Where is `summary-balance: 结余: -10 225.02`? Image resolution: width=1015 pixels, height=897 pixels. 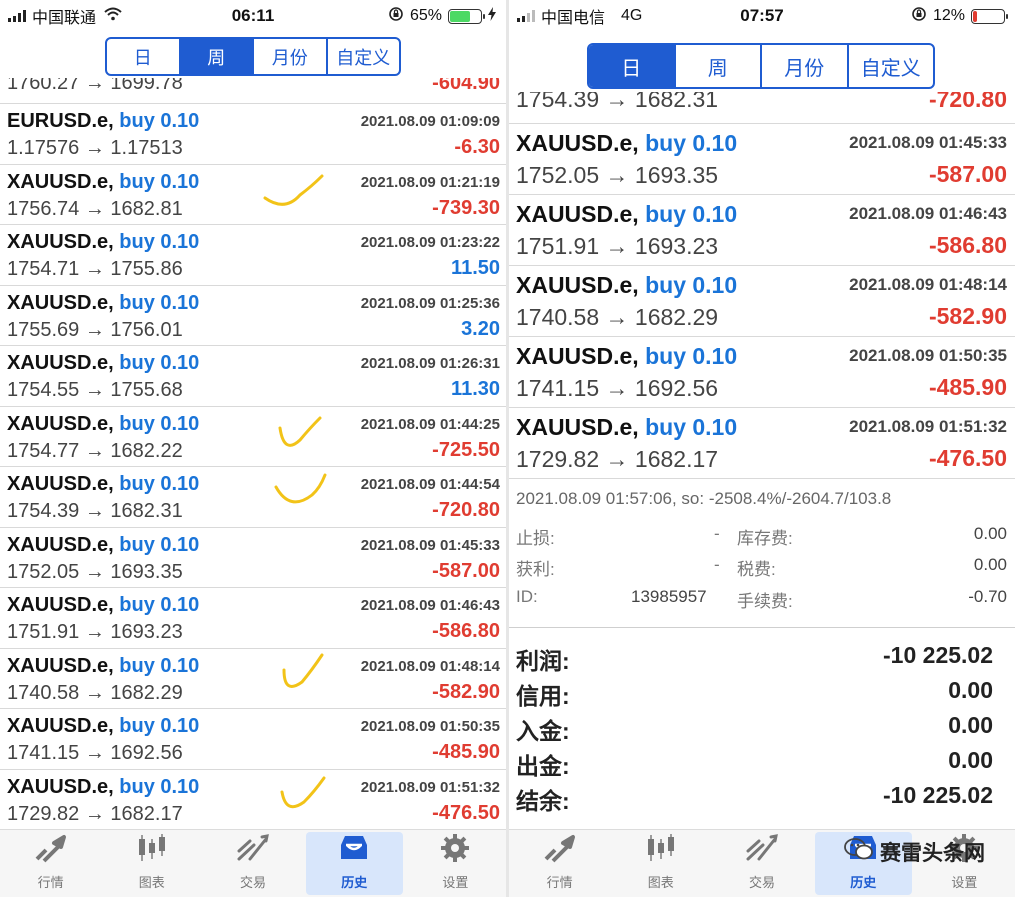
summary-balance: 结余: -10 225.02 is located at coordinates (754, 798).